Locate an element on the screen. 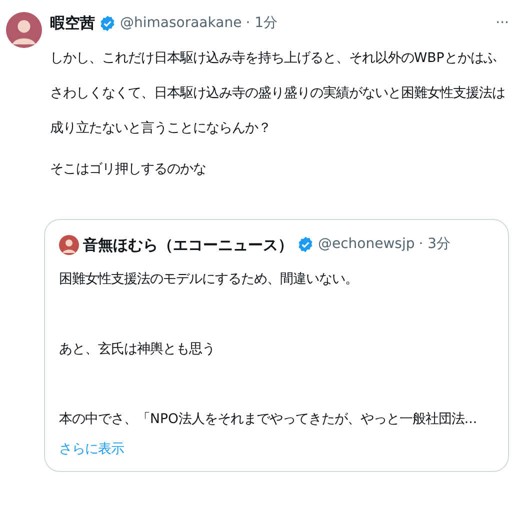  quoted-text: 困難女性支援法のモデルにするため、間違いない。 is located at coordinates (209, 279).